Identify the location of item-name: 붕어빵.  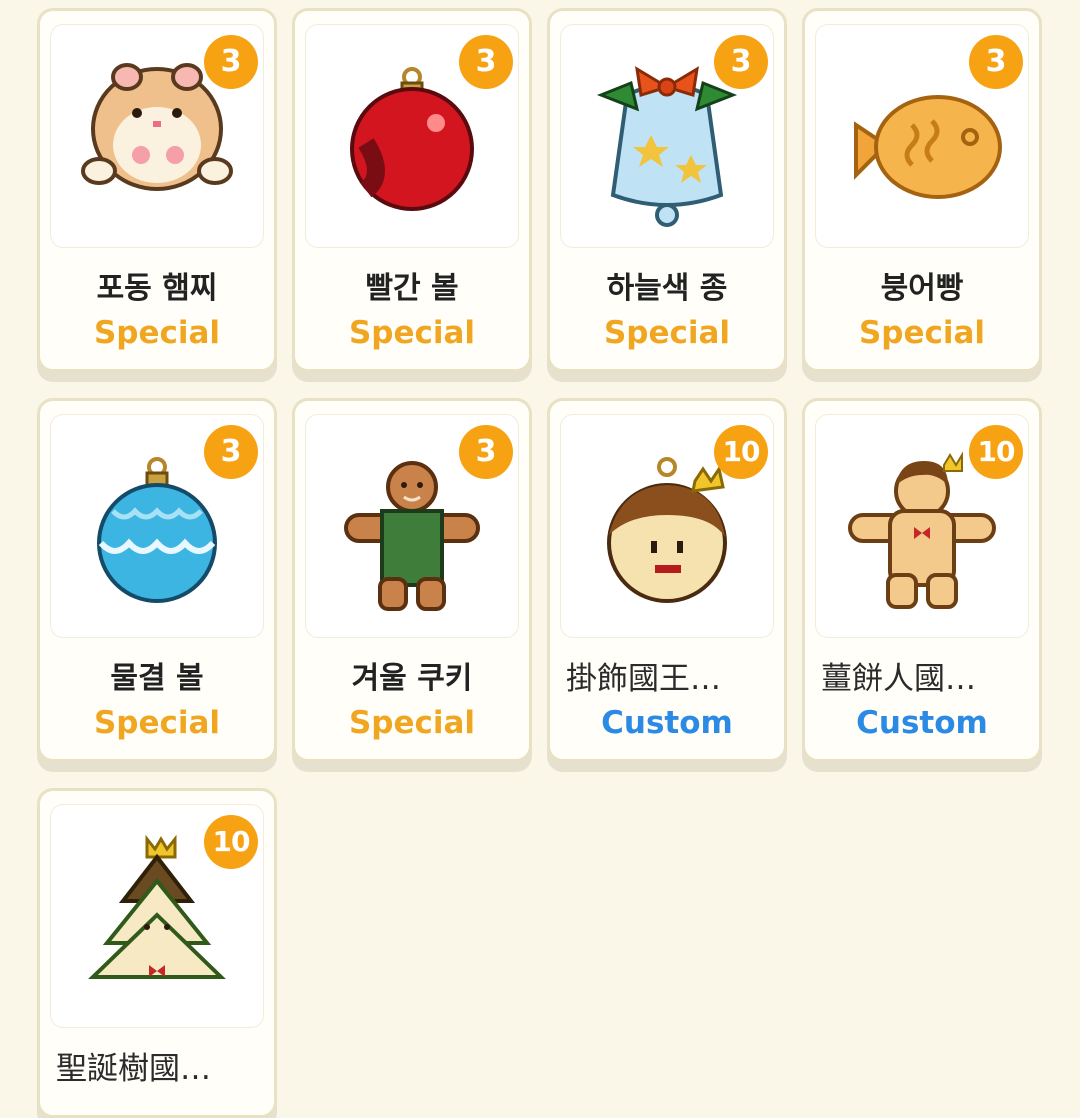
(922, 288).